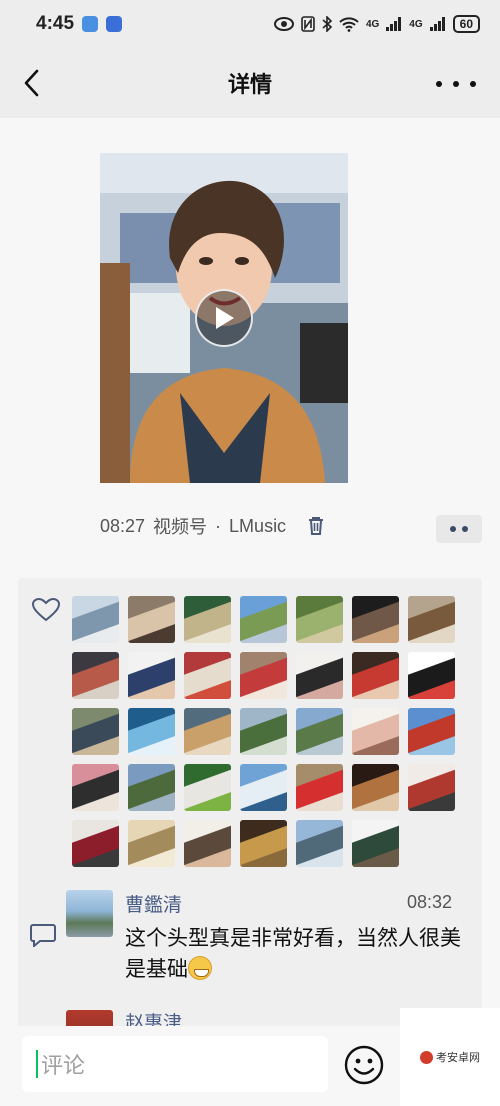 The height and width of the screenshot is (1106, 500). I want to click on play-icon, so click(225, 318).